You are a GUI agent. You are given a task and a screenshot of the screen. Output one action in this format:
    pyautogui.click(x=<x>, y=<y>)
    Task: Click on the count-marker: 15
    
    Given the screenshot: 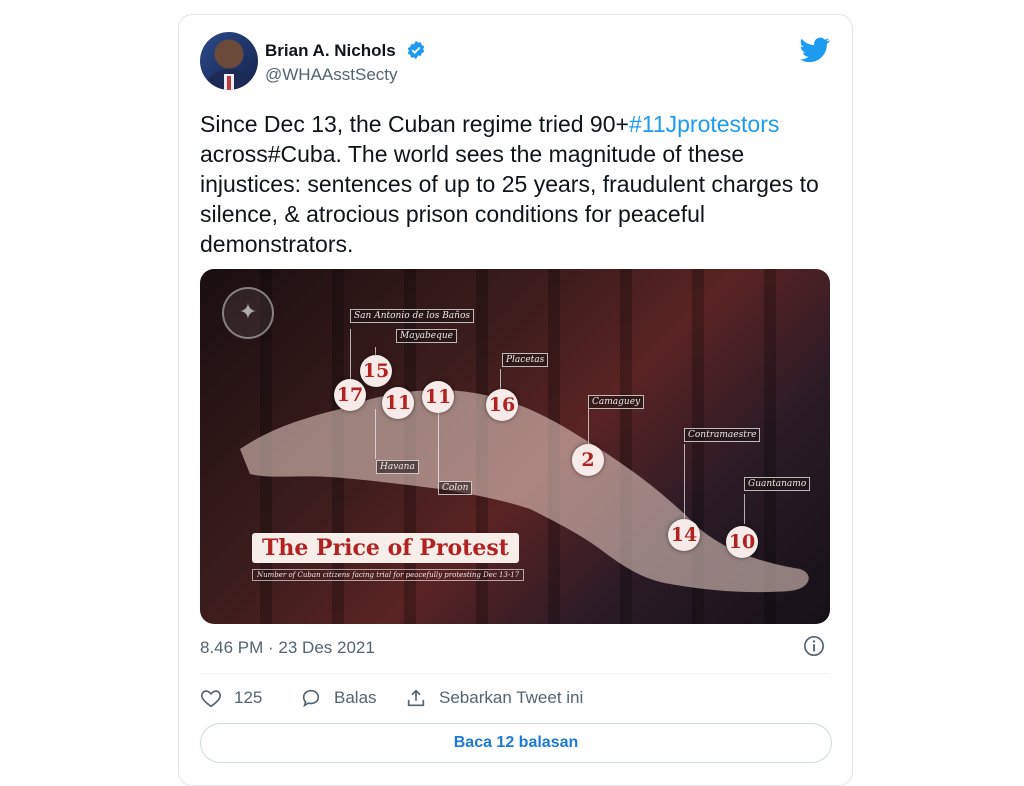 What is the action you would take?
    pyautogui.click(x=376, y=371)
    